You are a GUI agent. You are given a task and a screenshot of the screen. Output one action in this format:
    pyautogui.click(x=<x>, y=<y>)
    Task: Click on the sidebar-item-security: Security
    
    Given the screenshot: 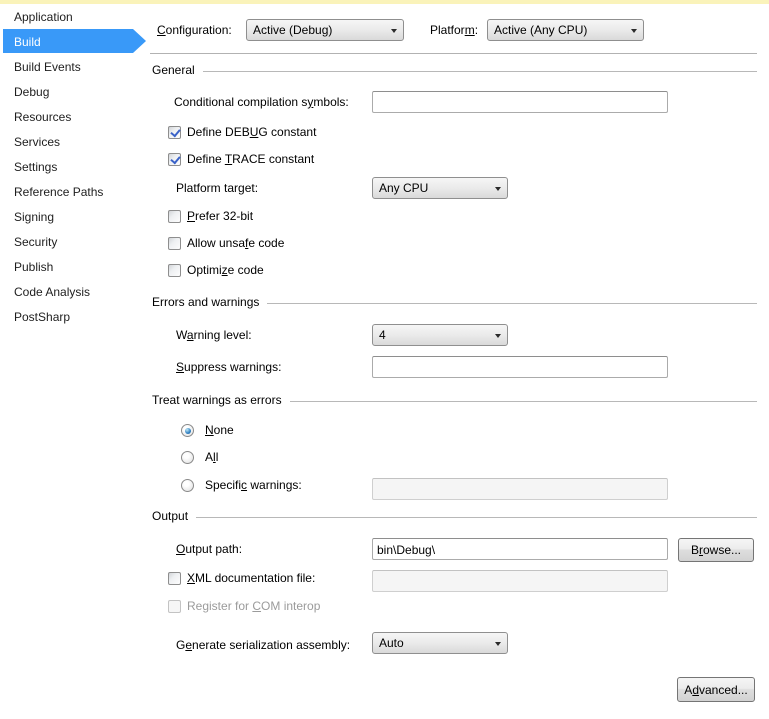 What is the action you would take?
    pyautogui.click(x=75, y=241)
    